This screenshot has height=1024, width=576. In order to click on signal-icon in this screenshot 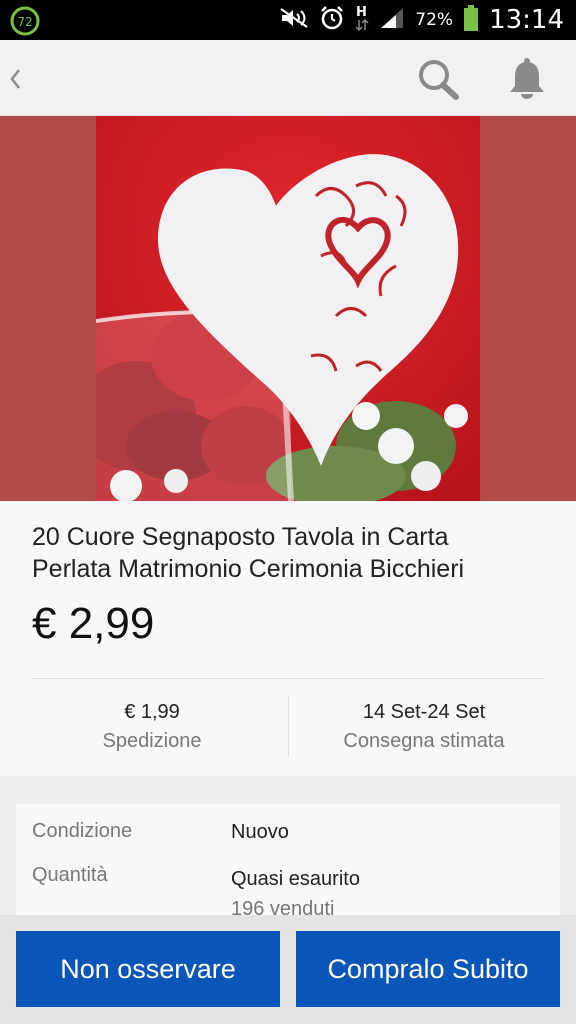, I will do `click(392, 20)`.